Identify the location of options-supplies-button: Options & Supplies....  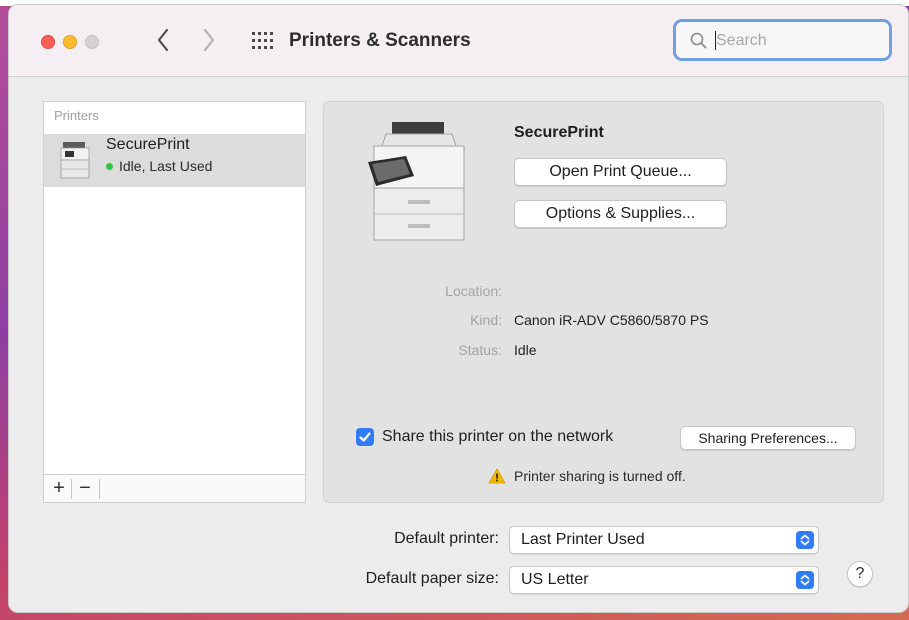
(620, 214).